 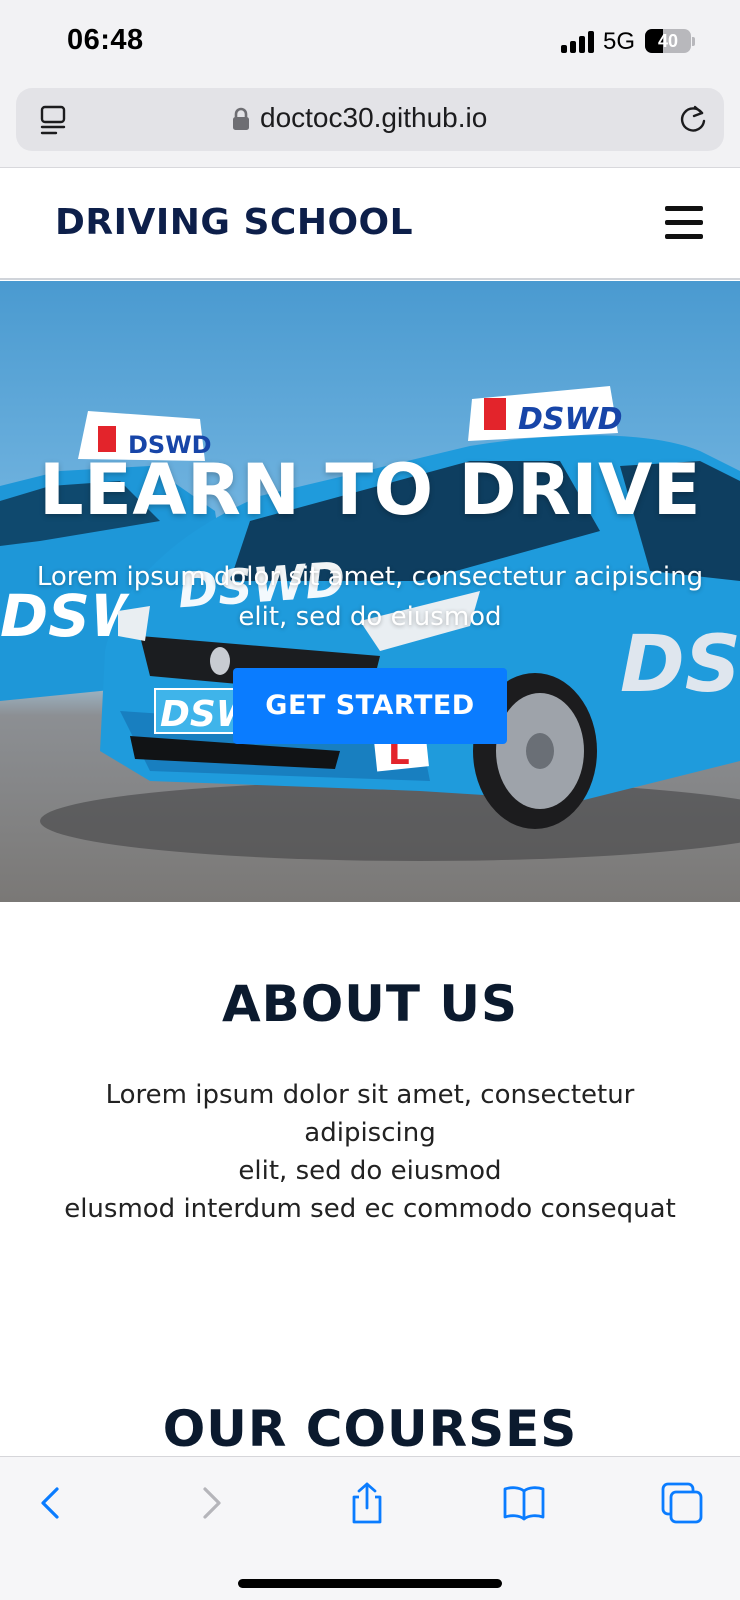 What do you see at coordinates (54, 120) in the screenshot?
I see `page-menu-icon` at bounding box center [54, 120].